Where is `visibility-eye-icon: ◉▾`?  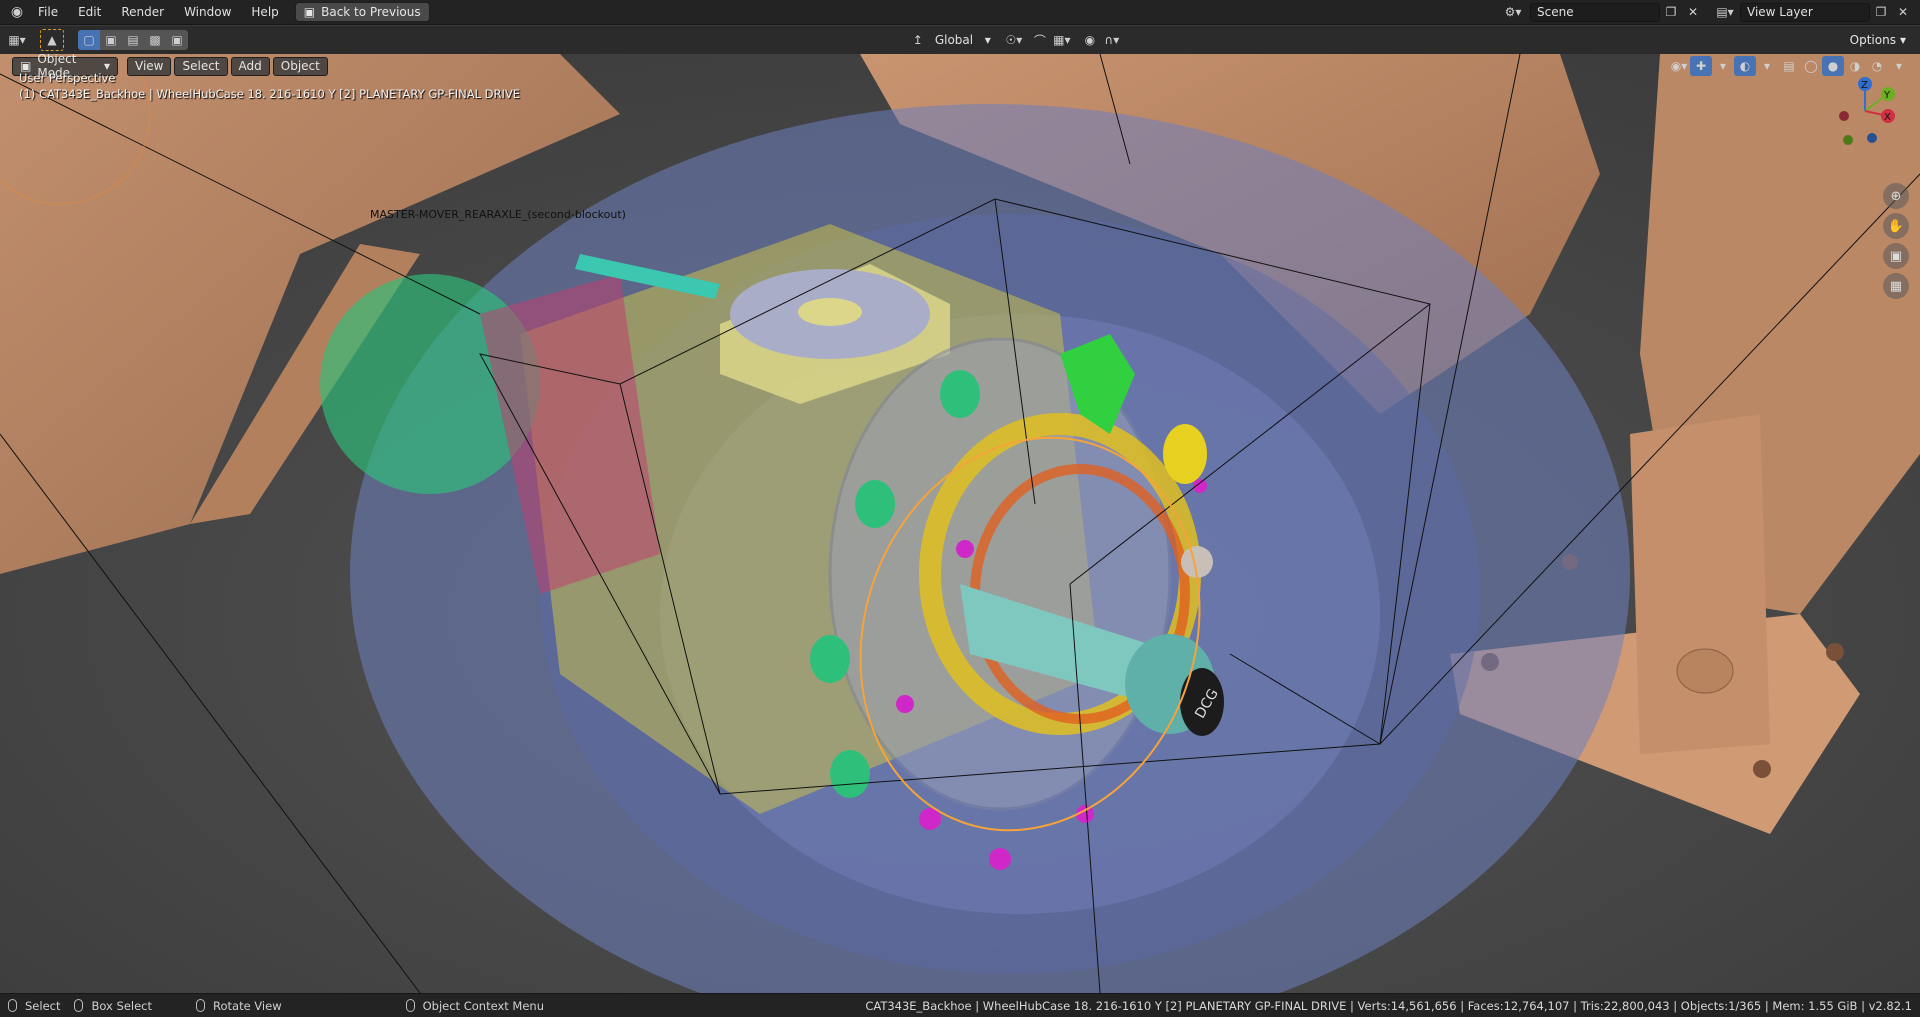 visibility-eye-icon: ◉▾ is located at coordinates (1679, 66).